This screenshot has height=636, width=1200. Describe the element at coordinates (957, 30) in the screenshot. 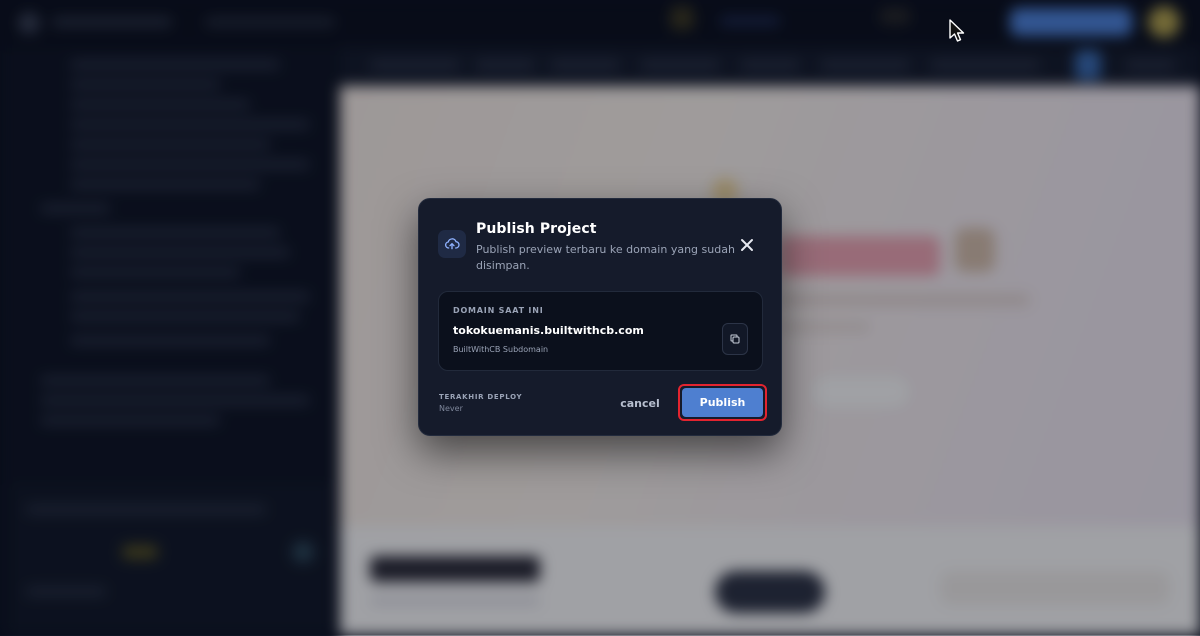

I see `mouse-cursor-icon` at that location.